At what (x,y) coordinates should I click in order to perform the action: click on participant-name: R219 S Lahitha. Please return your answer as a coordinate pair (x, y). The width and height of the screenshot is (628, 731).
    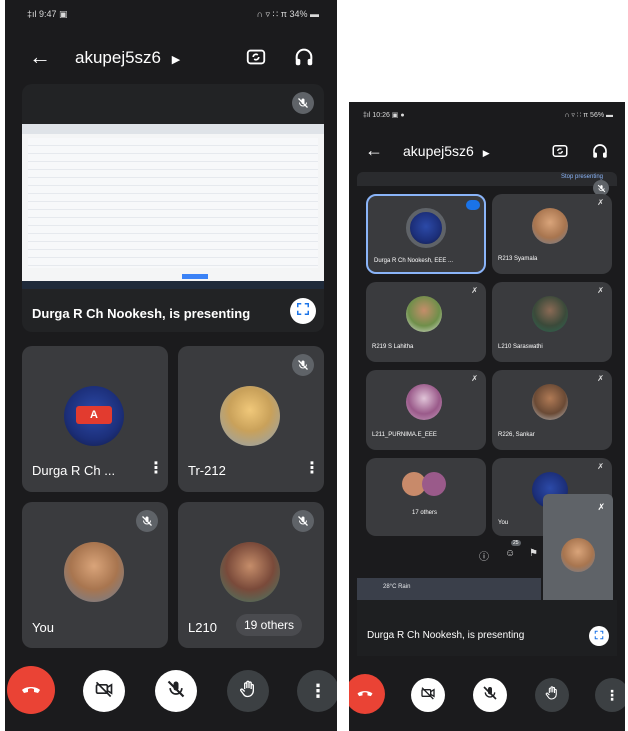
    Looking at the image, I should click on (393, 347).